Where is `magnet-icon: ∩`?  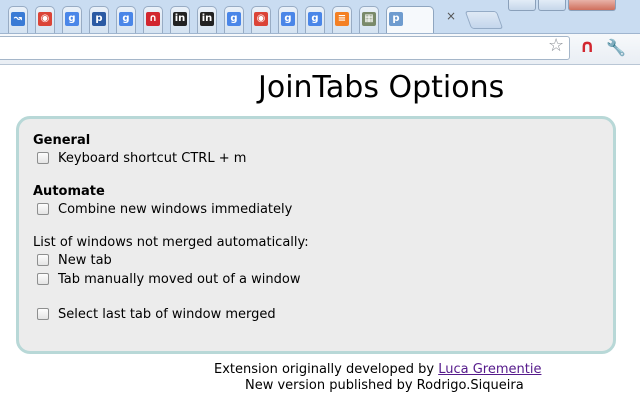 magnet-icon: ∩ is located at coordinates (153, 19).